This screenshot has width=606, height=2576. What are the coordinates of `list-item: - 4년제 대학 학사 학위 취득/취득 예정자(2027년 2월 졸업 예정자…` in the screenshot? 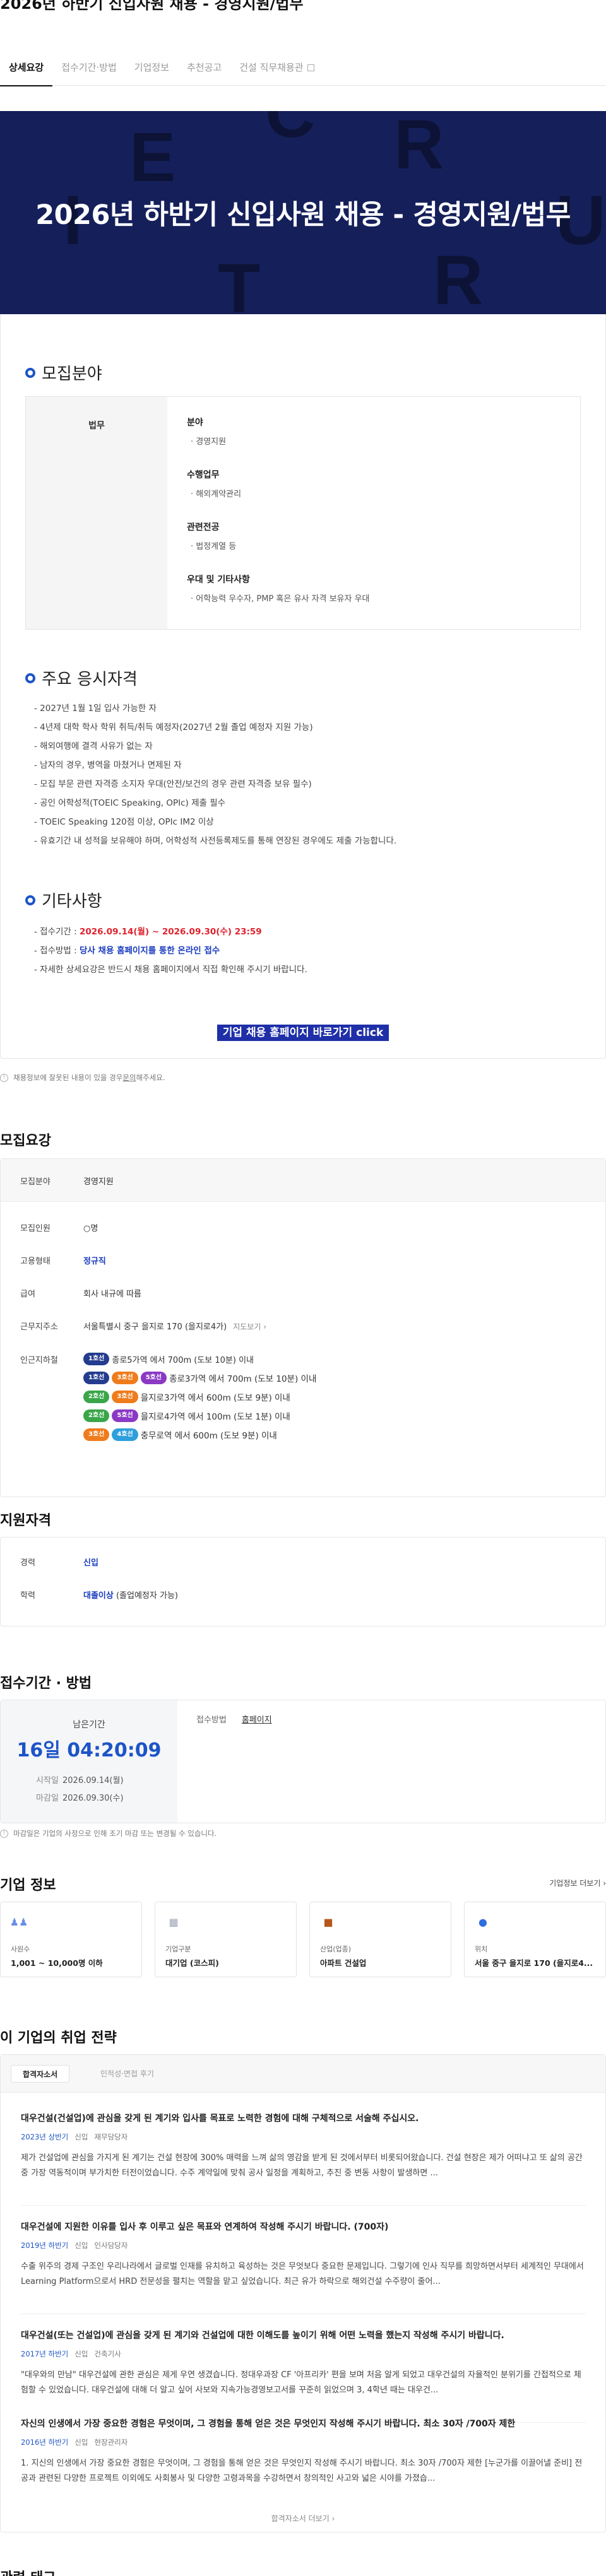 It's located at (173, 727).